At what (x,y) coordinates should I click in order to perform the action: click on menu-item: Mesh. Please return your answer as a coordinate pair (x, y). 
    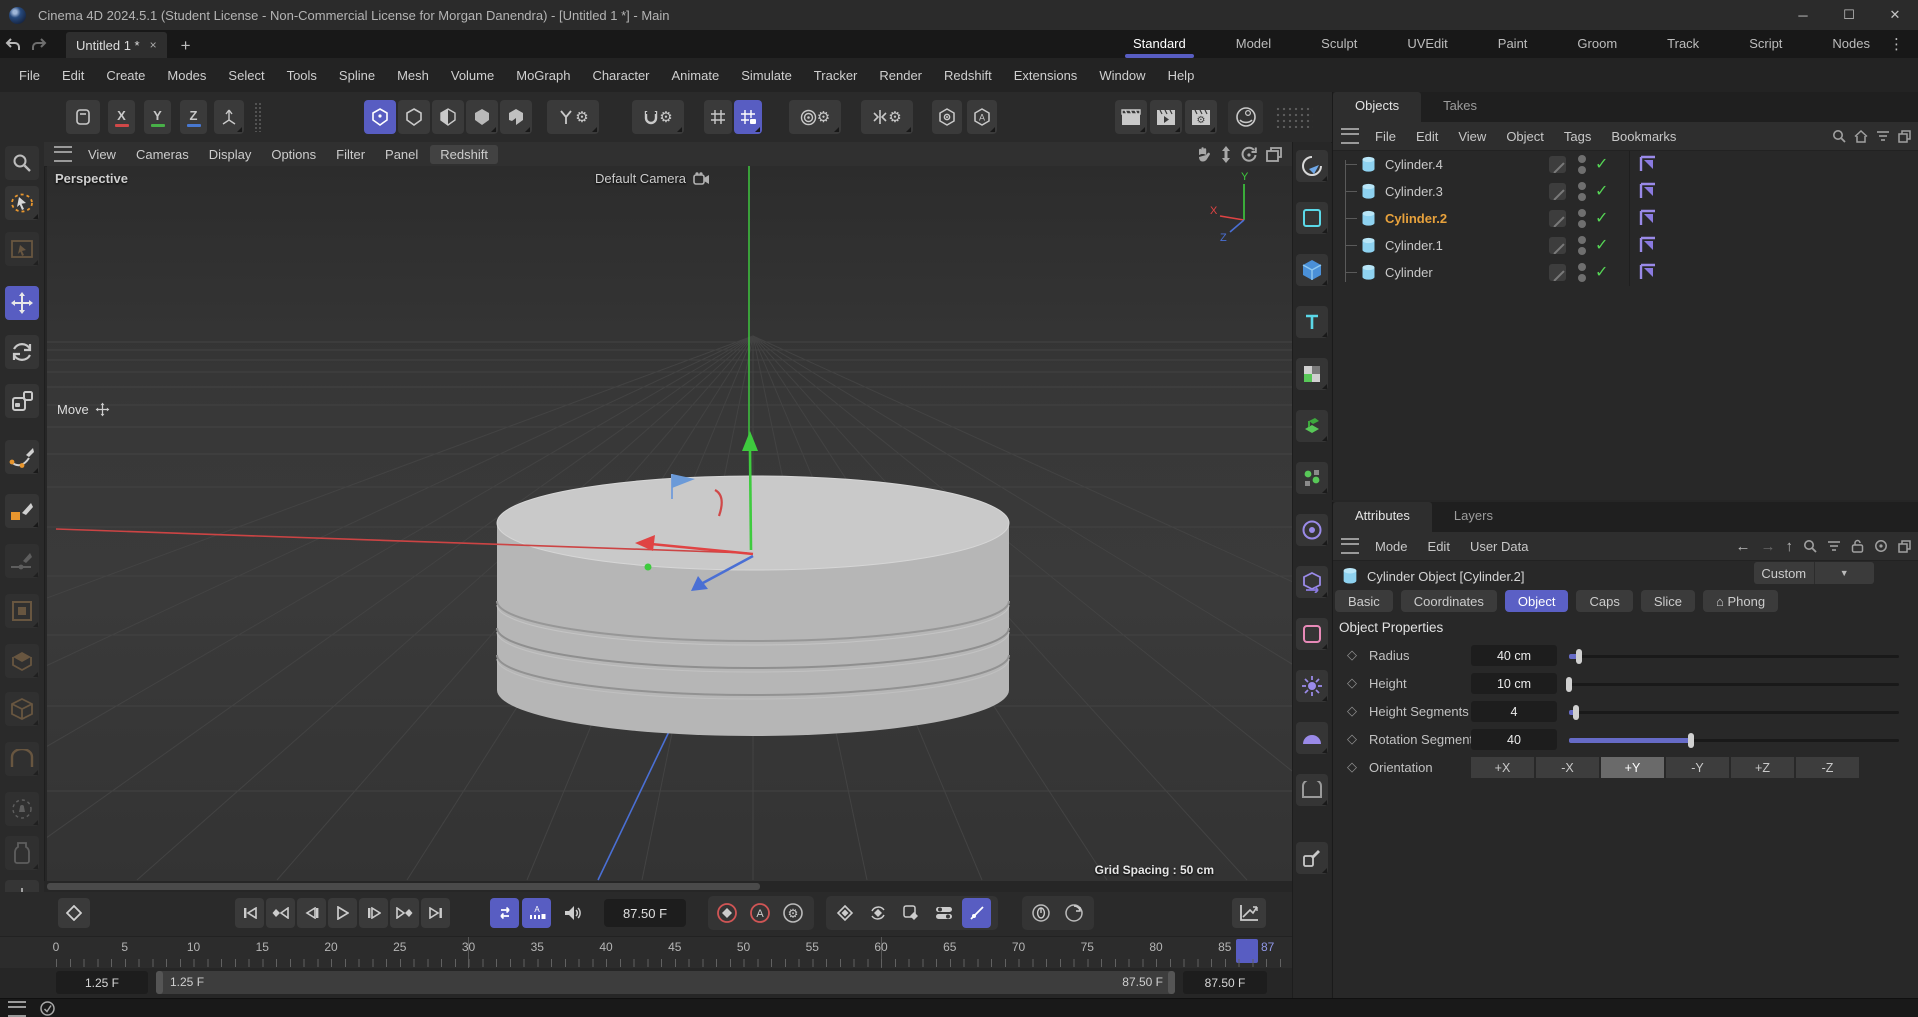
    Looking at the image, I should click on (413, 75).